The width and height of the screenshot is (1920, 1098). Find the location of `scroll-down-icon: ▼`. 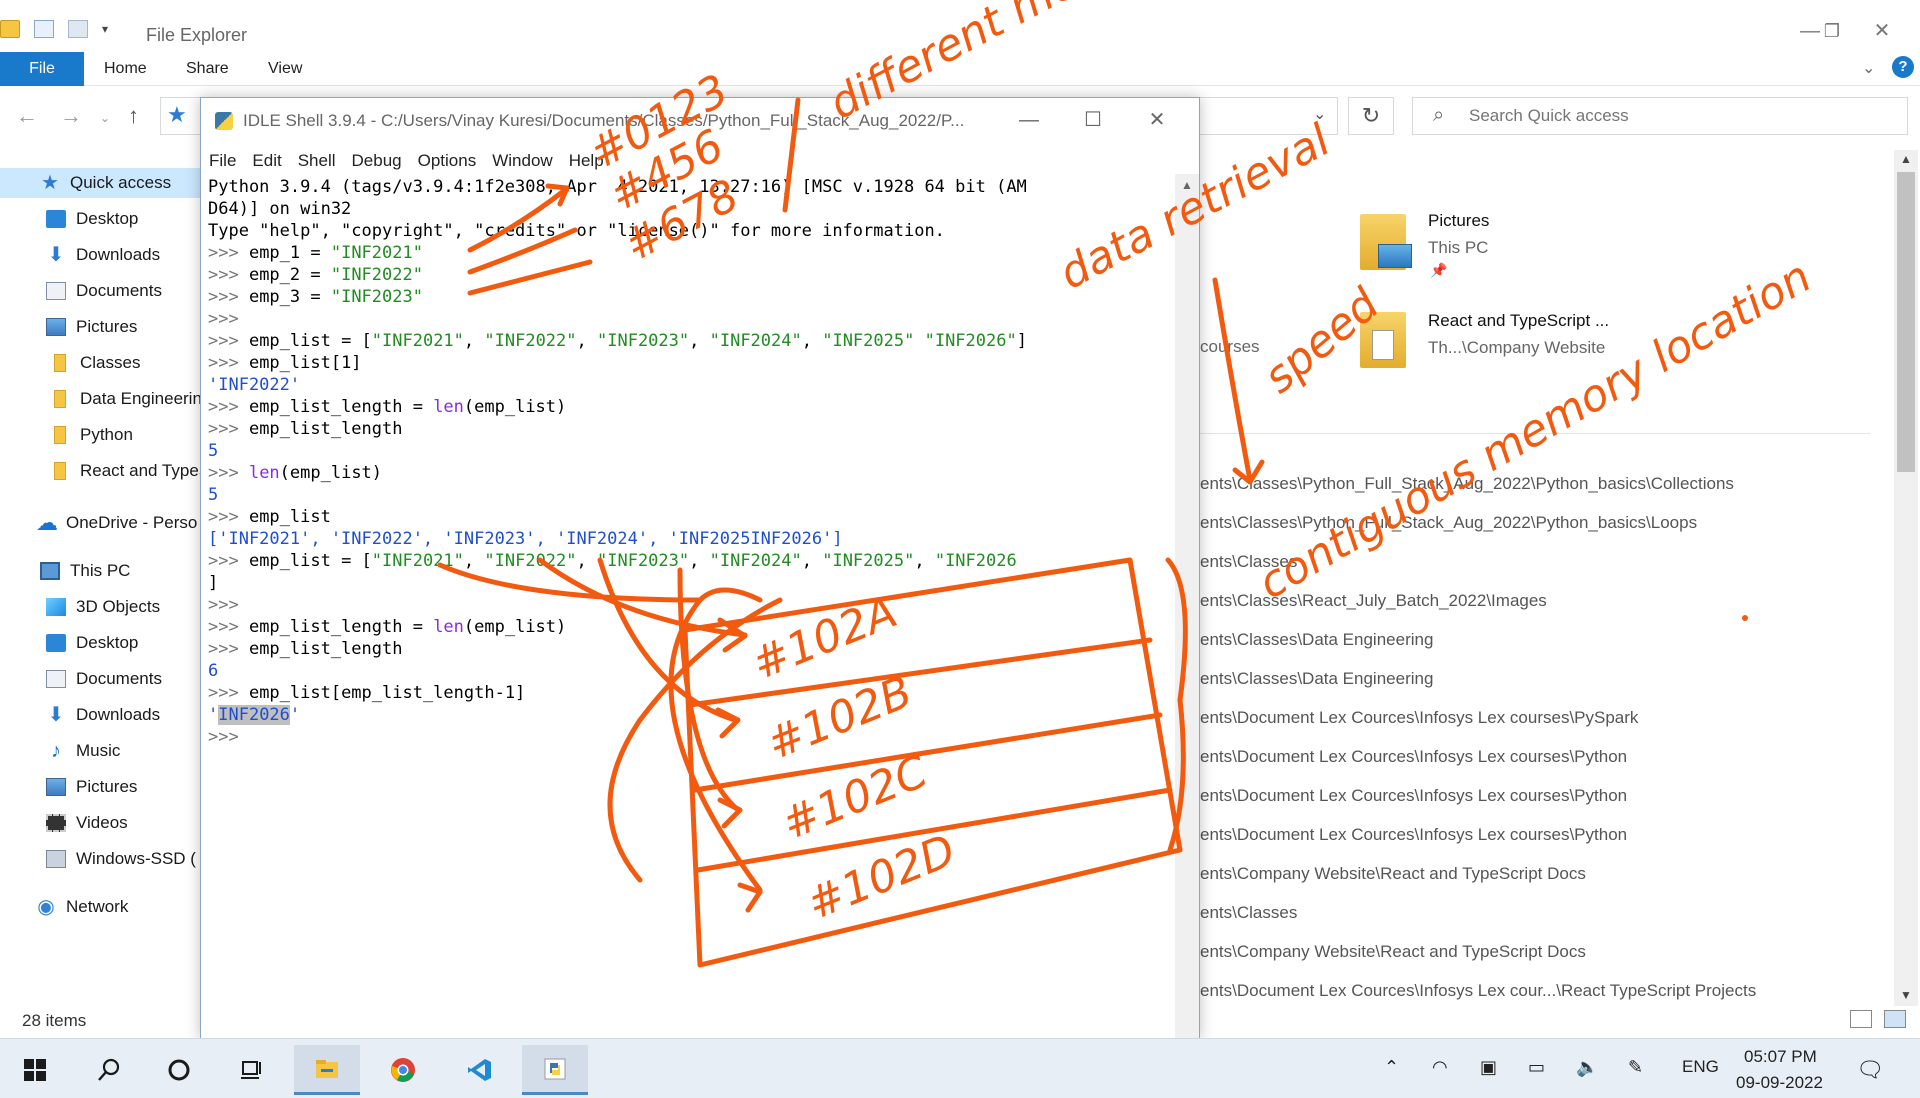

scroll-down-icon: ▼ is located at coordinates (1906, 995).